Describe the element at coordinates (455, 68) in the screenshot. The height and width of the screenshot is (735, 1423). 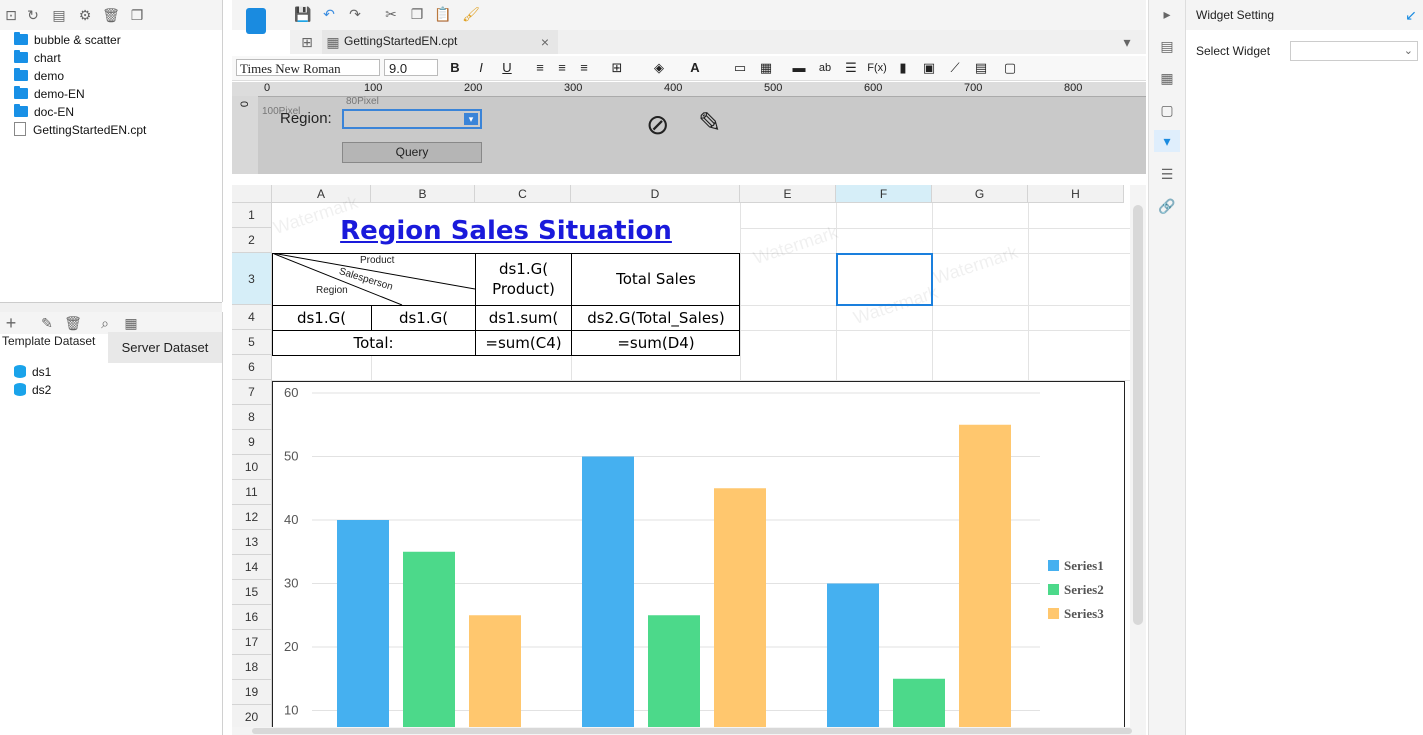
I see `bold-icon: B` at that location.